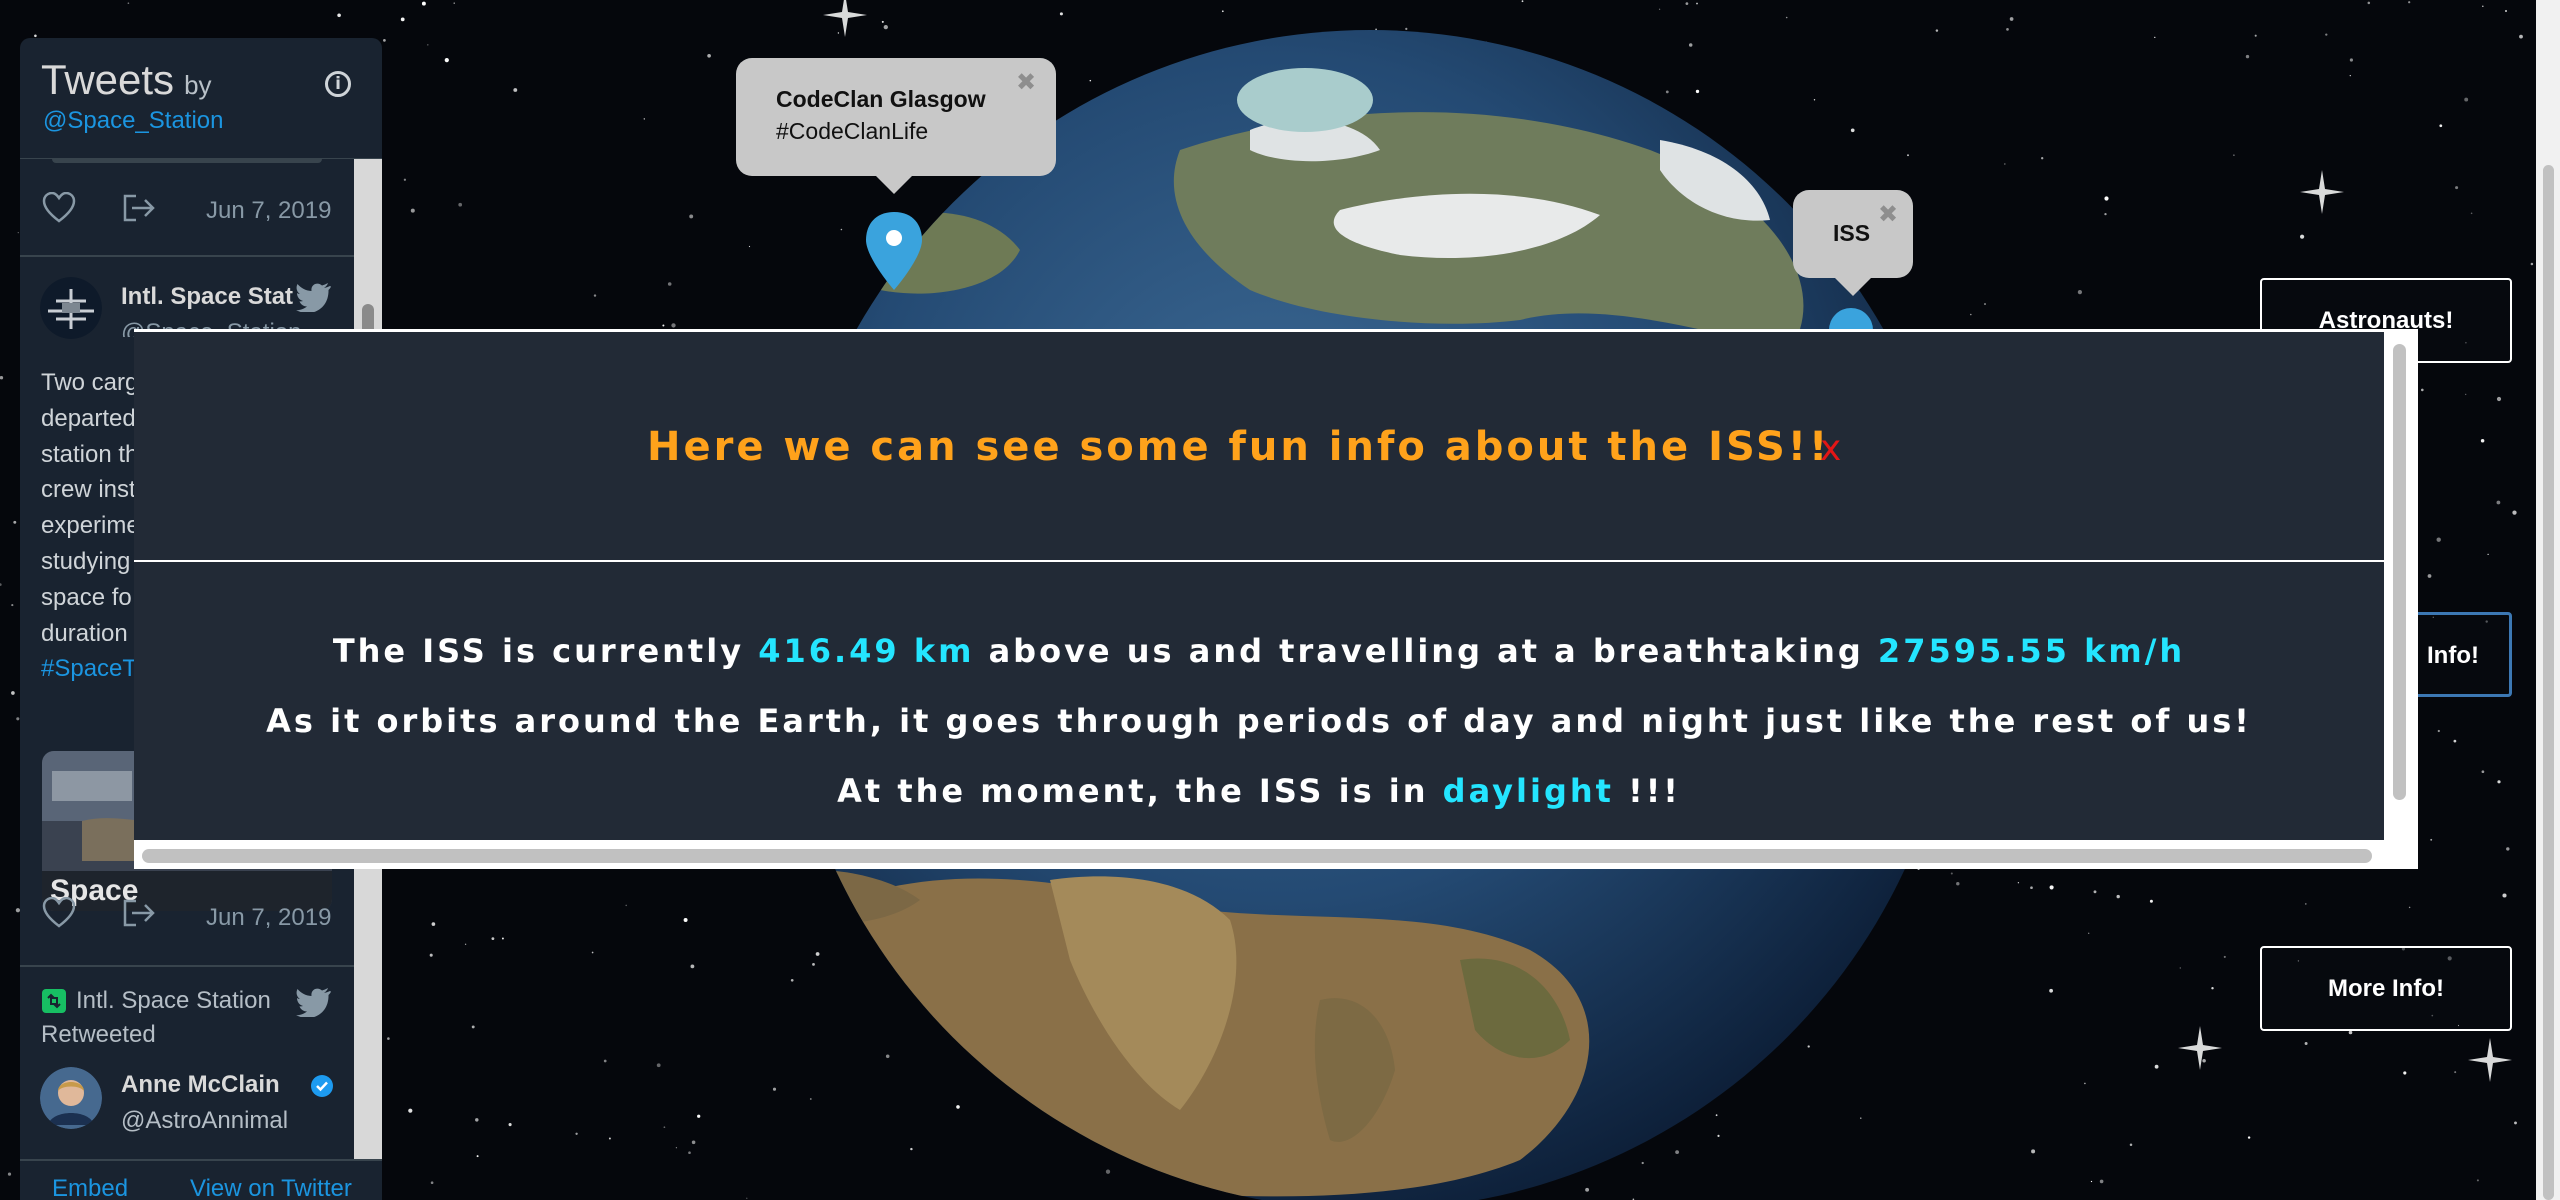 This screenshot has height=1200, width=2560. What do you see at coordinates (200, 1085) in the screenshot?
I see `tweet-author-name: Anne McClain` at bounding box center [200, 1085].